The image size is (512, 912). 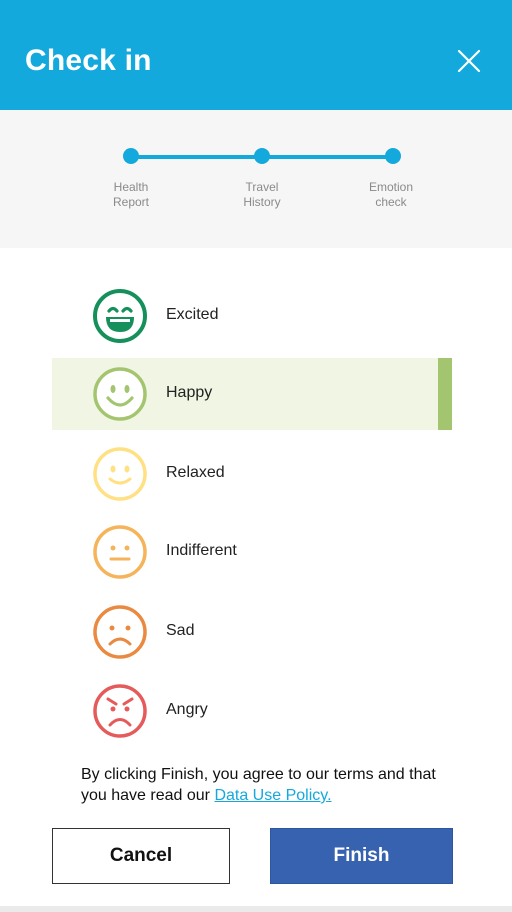 I want to click on selected-indicator-bar, so click(x=445, y=394).